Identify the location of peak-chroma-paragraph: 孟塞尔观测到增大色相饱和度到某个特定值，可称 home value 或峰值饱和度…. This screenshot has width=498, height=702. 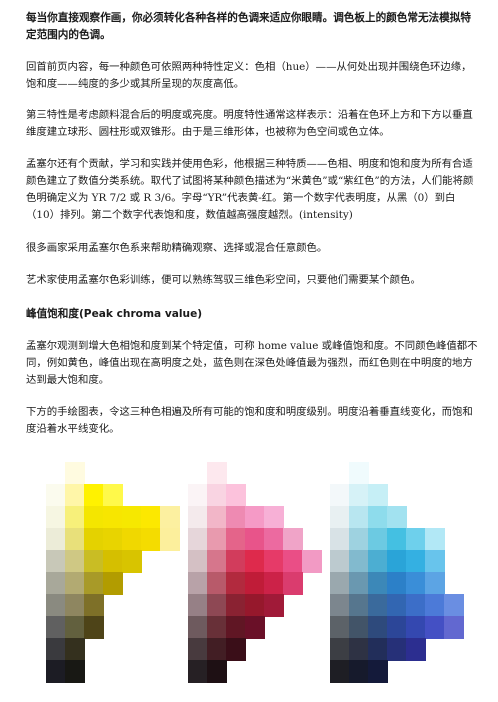
(252, 363).